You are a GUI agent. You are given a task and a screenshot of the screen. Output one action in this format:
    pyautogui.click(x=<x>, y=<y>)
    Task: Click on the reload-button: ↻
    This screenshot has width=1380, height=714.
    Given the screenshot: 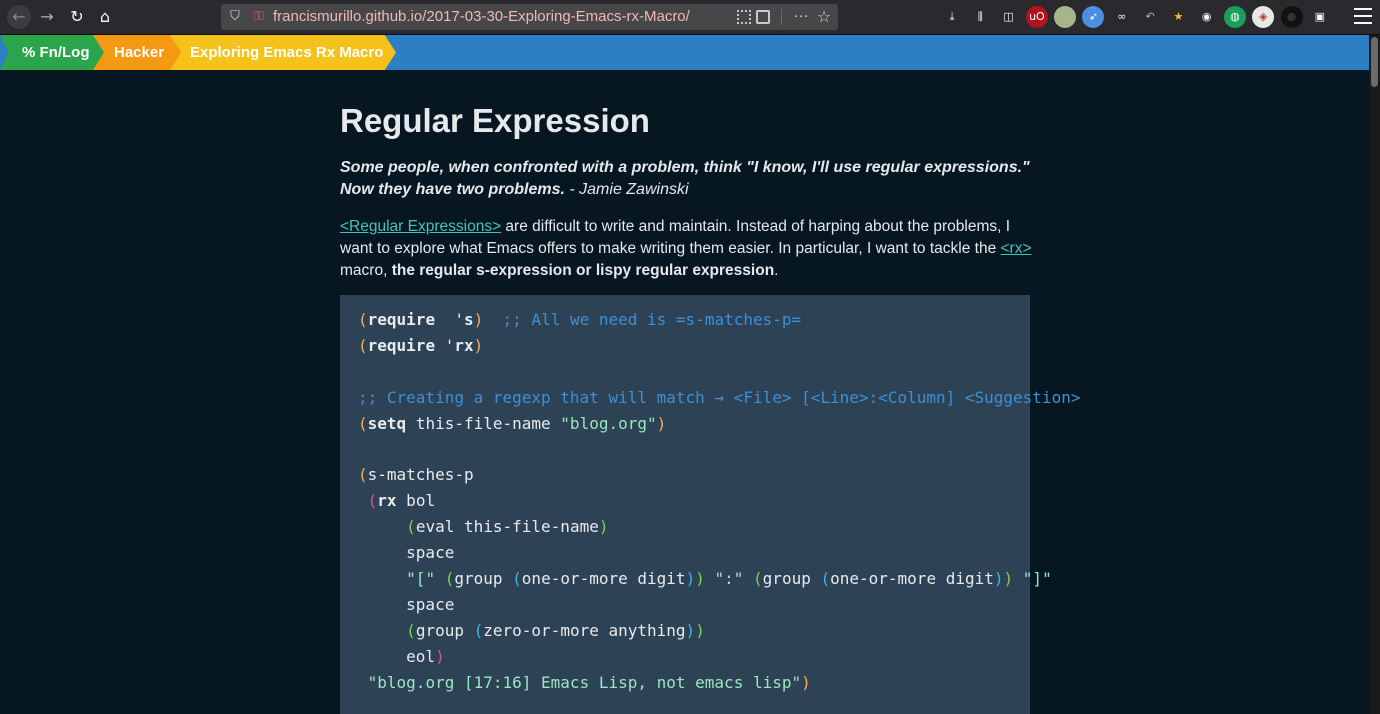 What is the action you would take?
    pyautogui.click(x=77, y=17)
    